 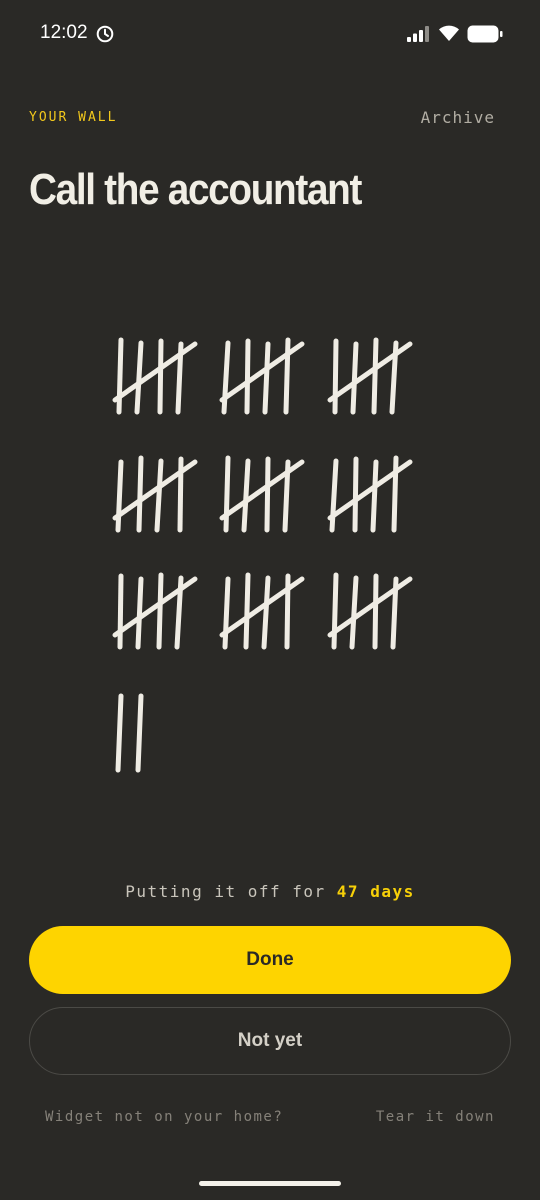 I want to click on procrastination-counter: Putting it off for 47 days, so click(x=270, y=891).